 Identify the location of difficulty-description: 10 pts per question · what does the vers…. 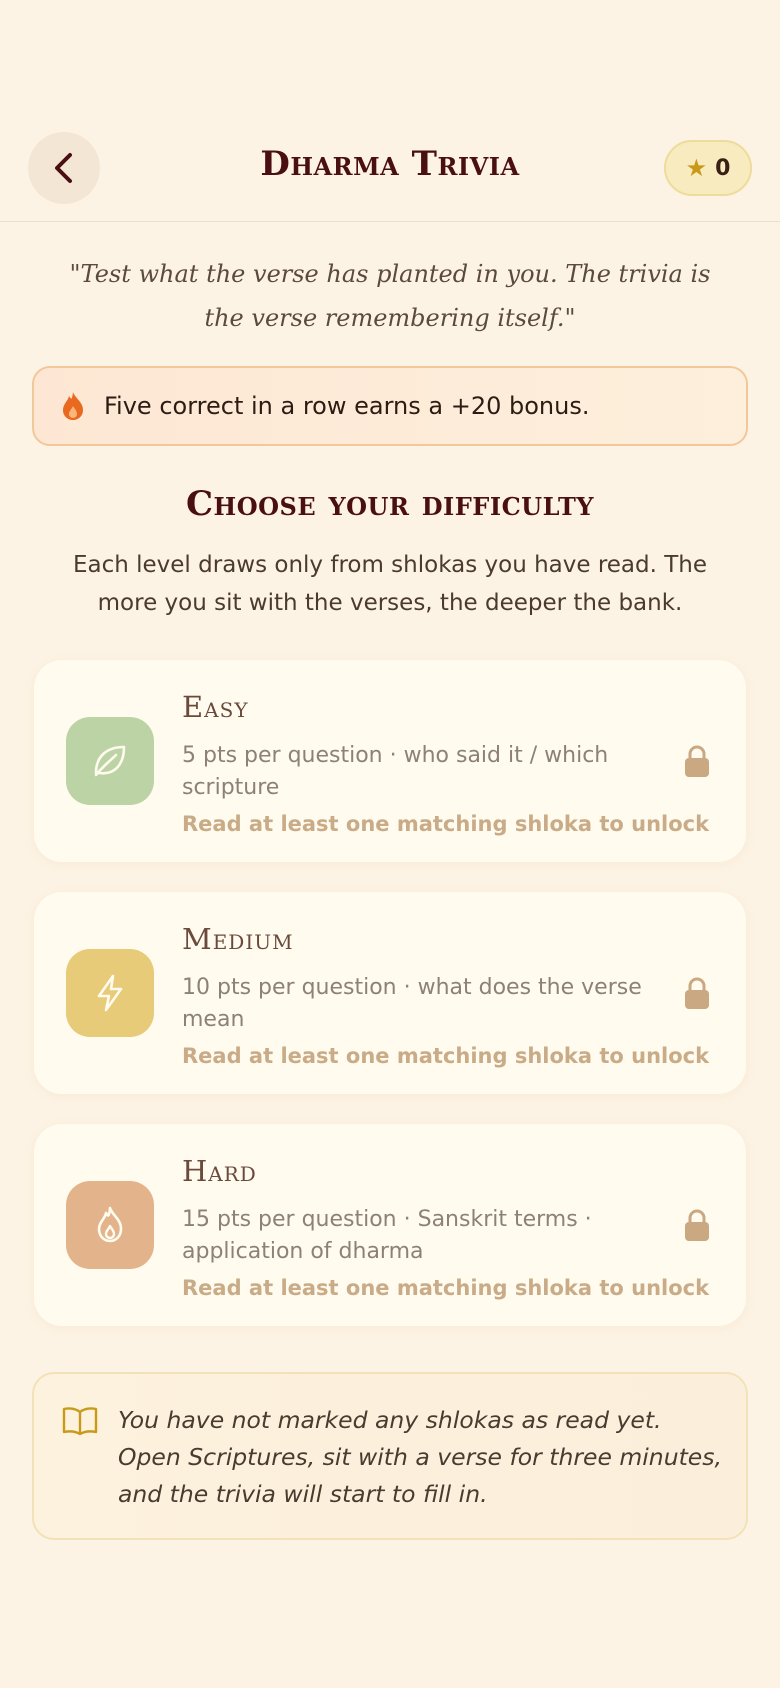
(412, 1003).